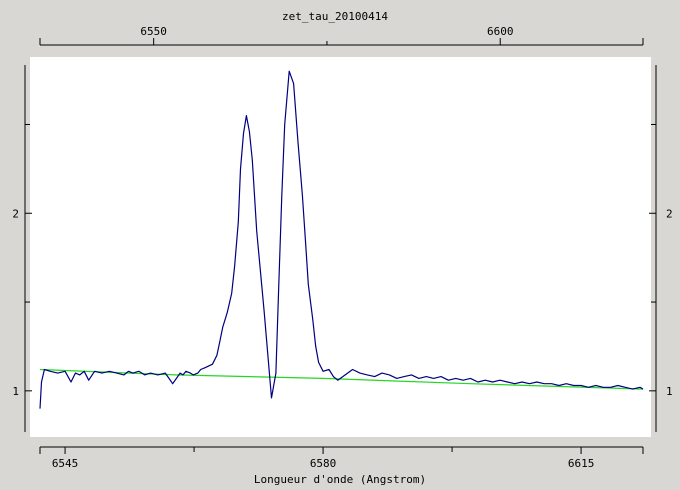 The height and width of the screenshot is (490, 680). Describe the element at coordinates (22, 248) in the screenshot. I see `left-axis: 12` at that location.